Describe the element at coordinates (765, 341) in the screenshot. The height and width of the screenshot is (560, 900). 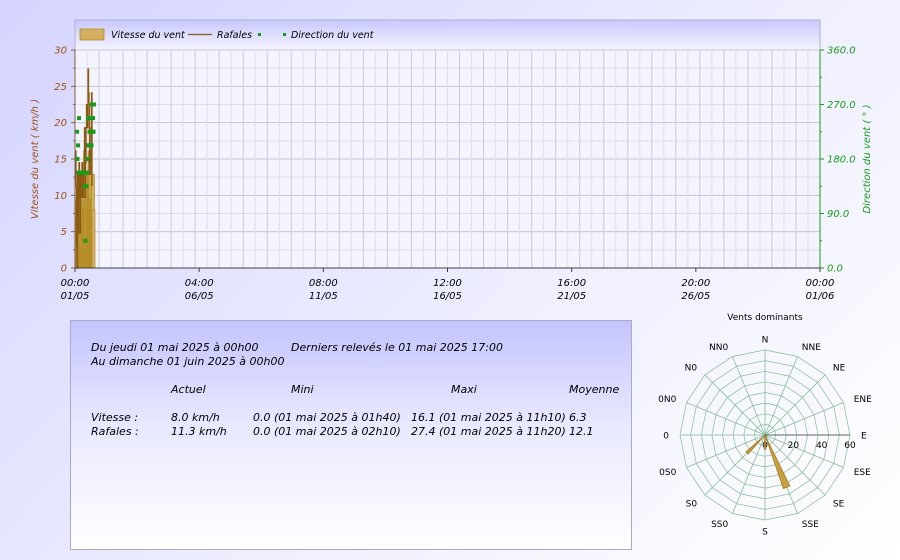
I see `rose-direction-label: N` at that location.